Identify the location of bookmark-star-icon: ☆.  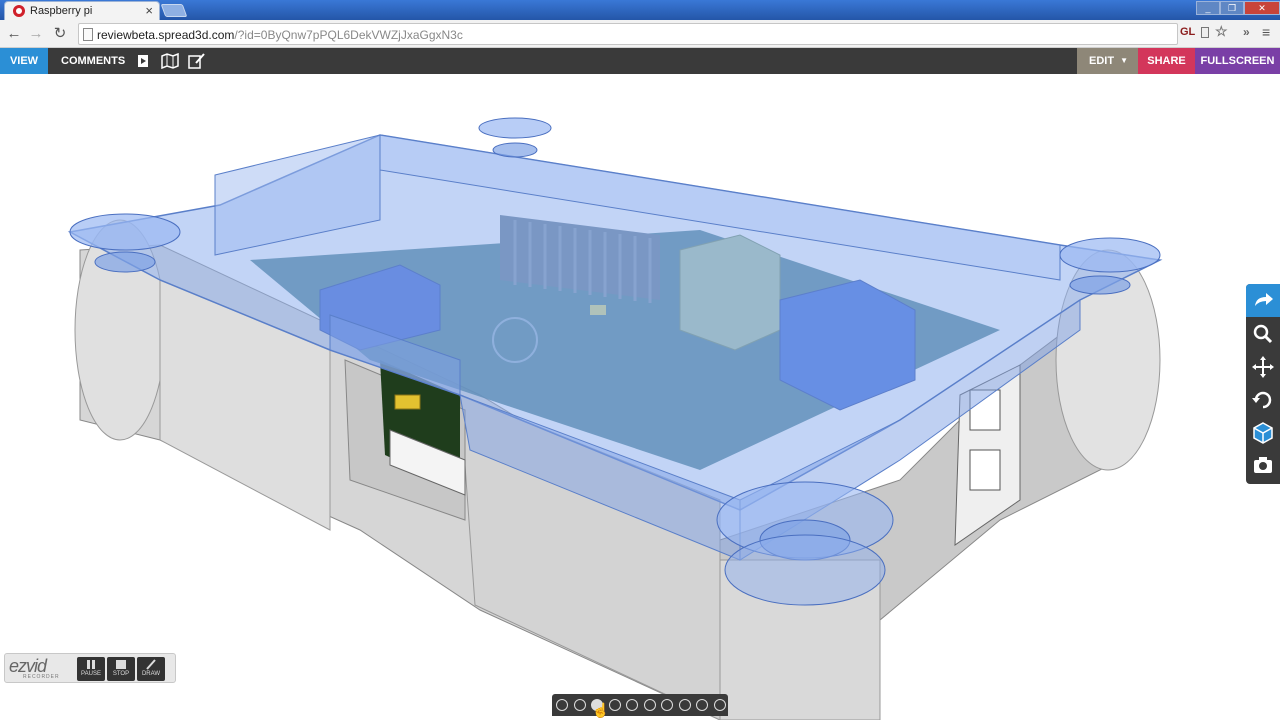
(1221, 31).